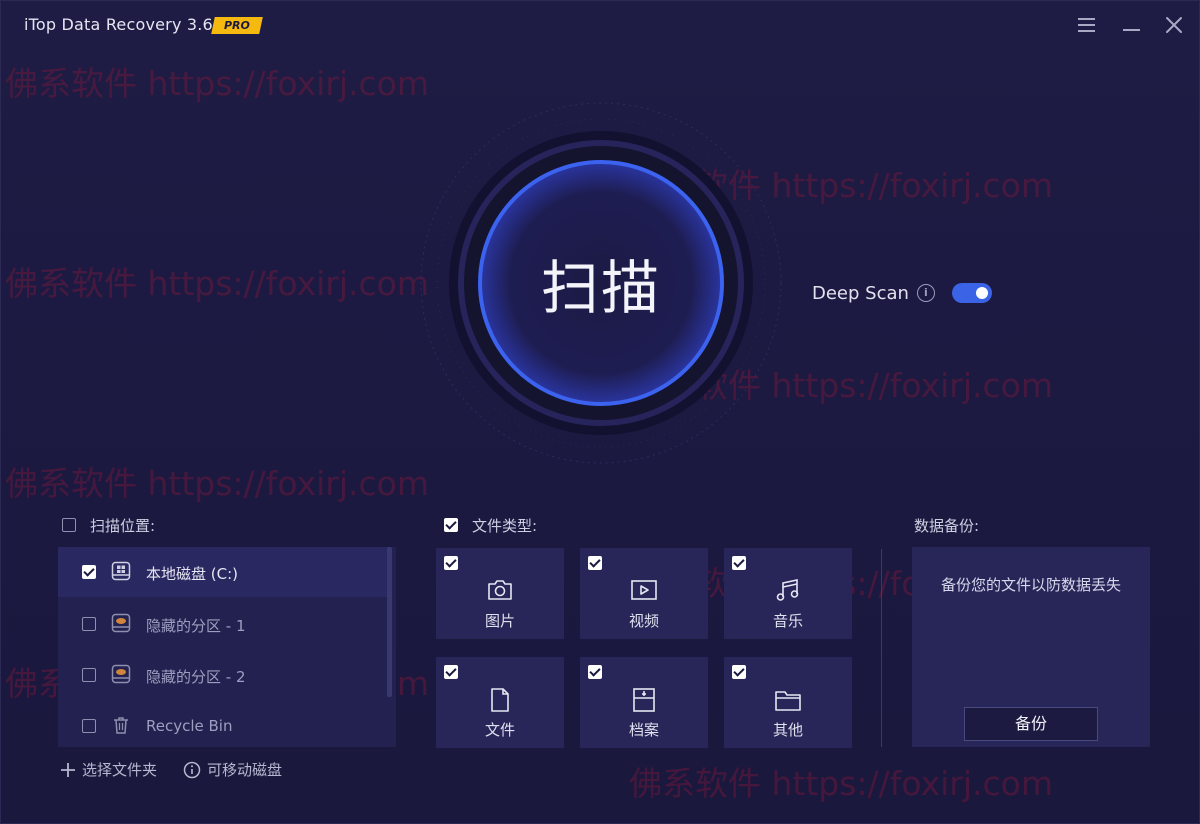 Image resolution: width=1200 pixels, height=824 pixels. Describe the element at coordinates (245, 770) in the screenshot. I see `removable-disk-label: 可移动磁盘` at that location.